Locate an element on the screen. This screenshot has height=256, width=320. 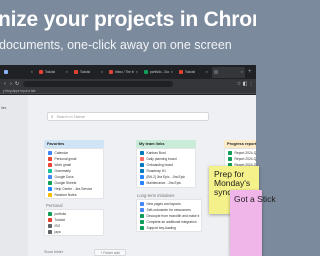
bookmark-label: Report 2024-Q1 is located at coordinates (245, 153).